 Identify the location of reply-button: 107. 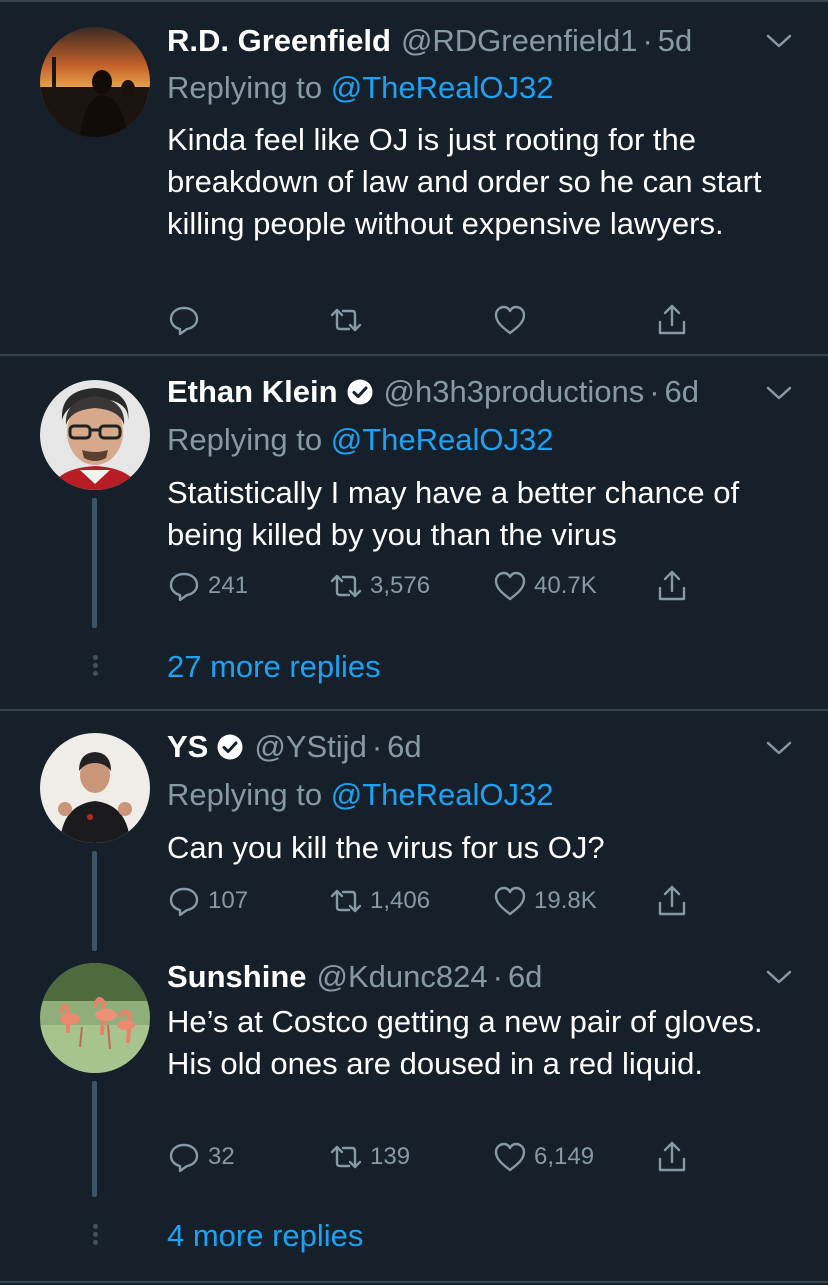
(207, 901).